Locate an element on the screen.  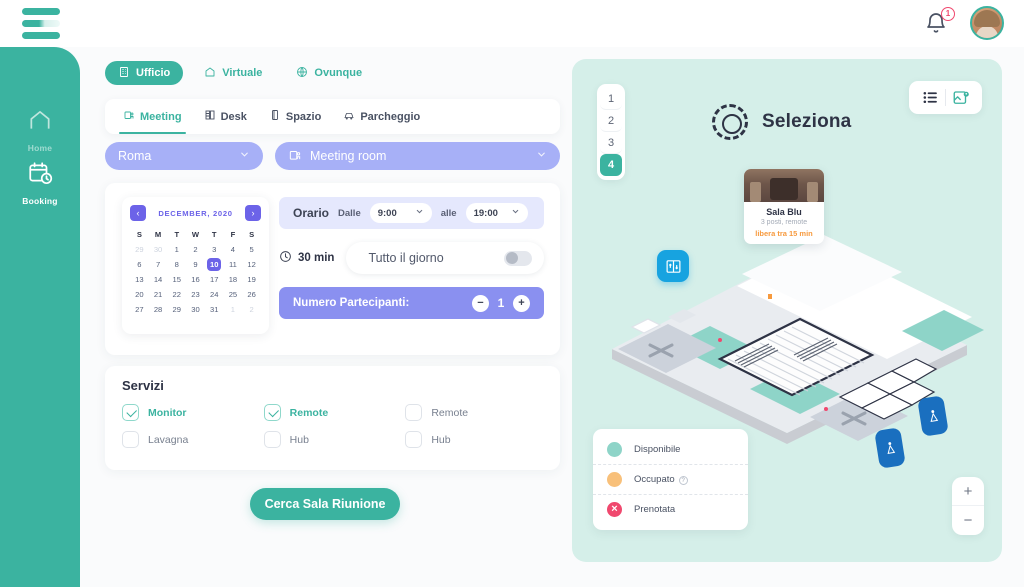
map-view-icon is located at coordinates (961, 97).